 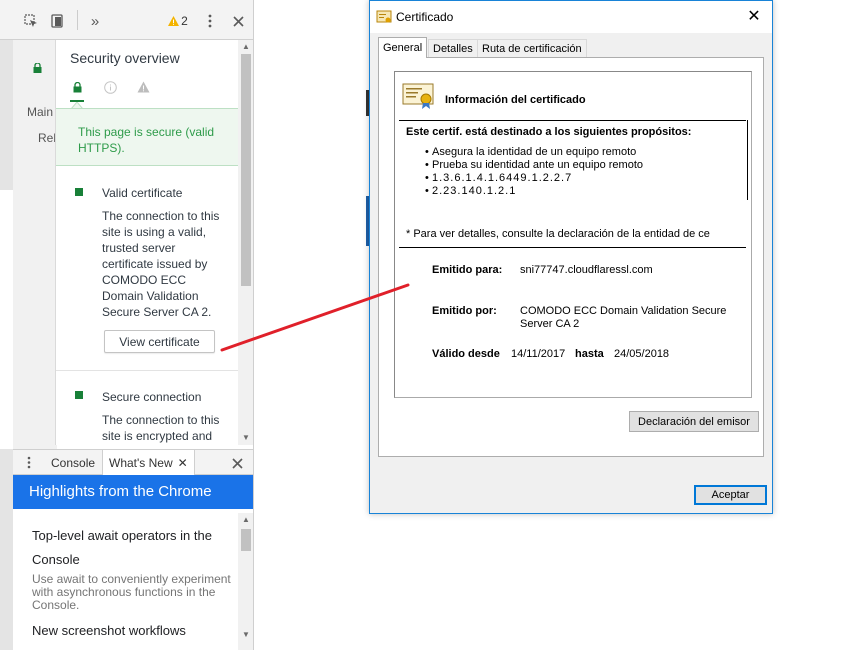 What do you see at coordinates (237, 465) in the screenshot?
I see `close-drawer-icon` at bounding box center [237, 465].